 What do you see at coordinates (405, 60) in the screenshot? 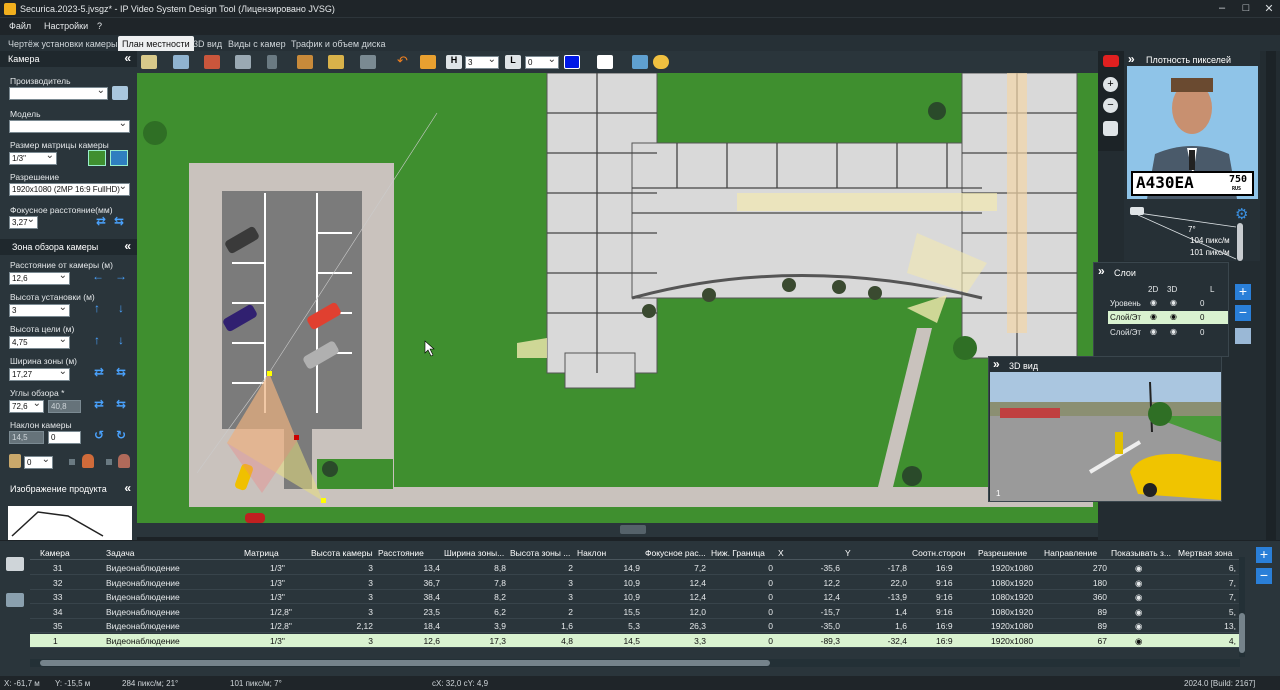
I see `undo-icon: ↶` at bounding box center [405, 60].